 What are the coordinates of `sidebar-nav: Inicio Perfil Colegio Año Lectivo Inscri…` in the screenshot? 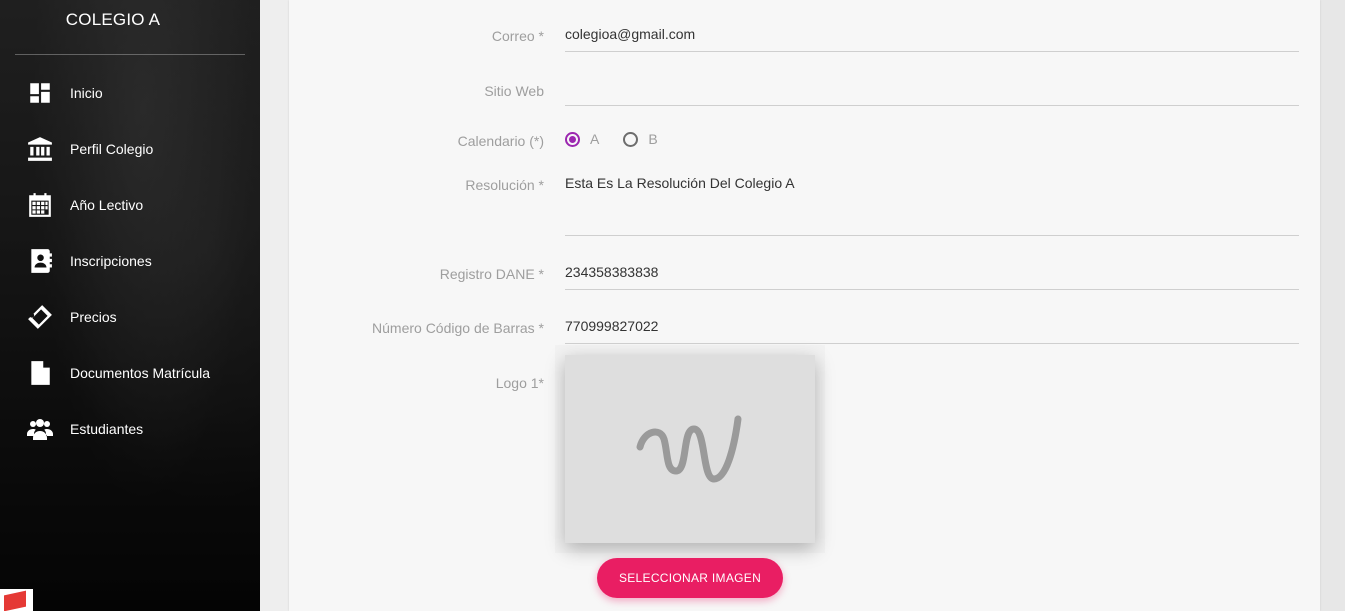 It's located at (130, 261).